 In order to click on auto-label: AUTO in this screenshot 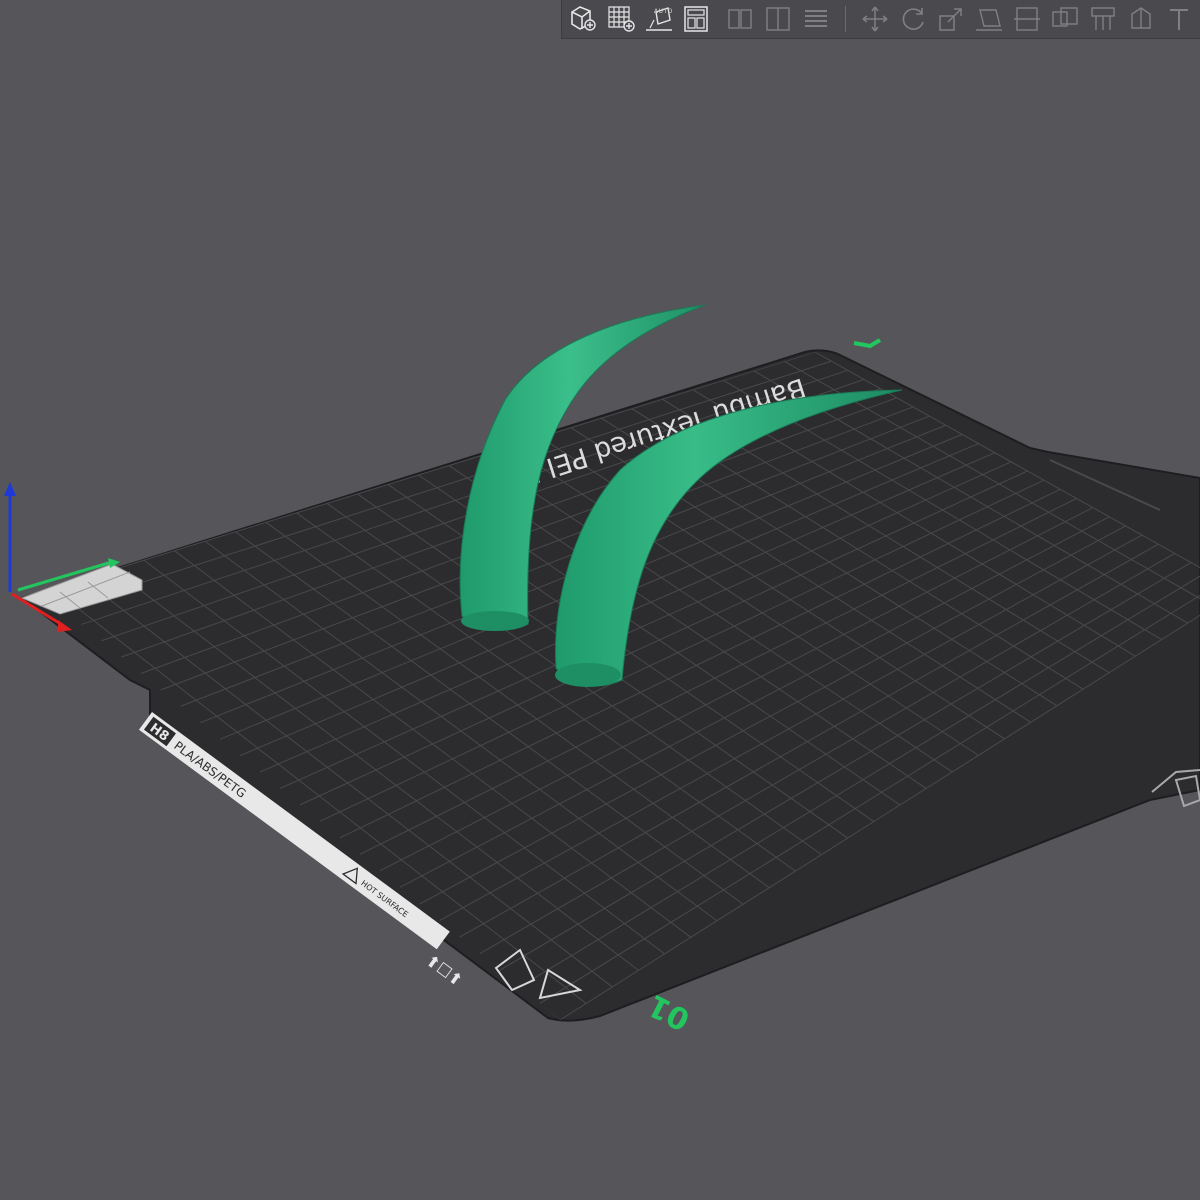, I will do `click(663, 11)`.